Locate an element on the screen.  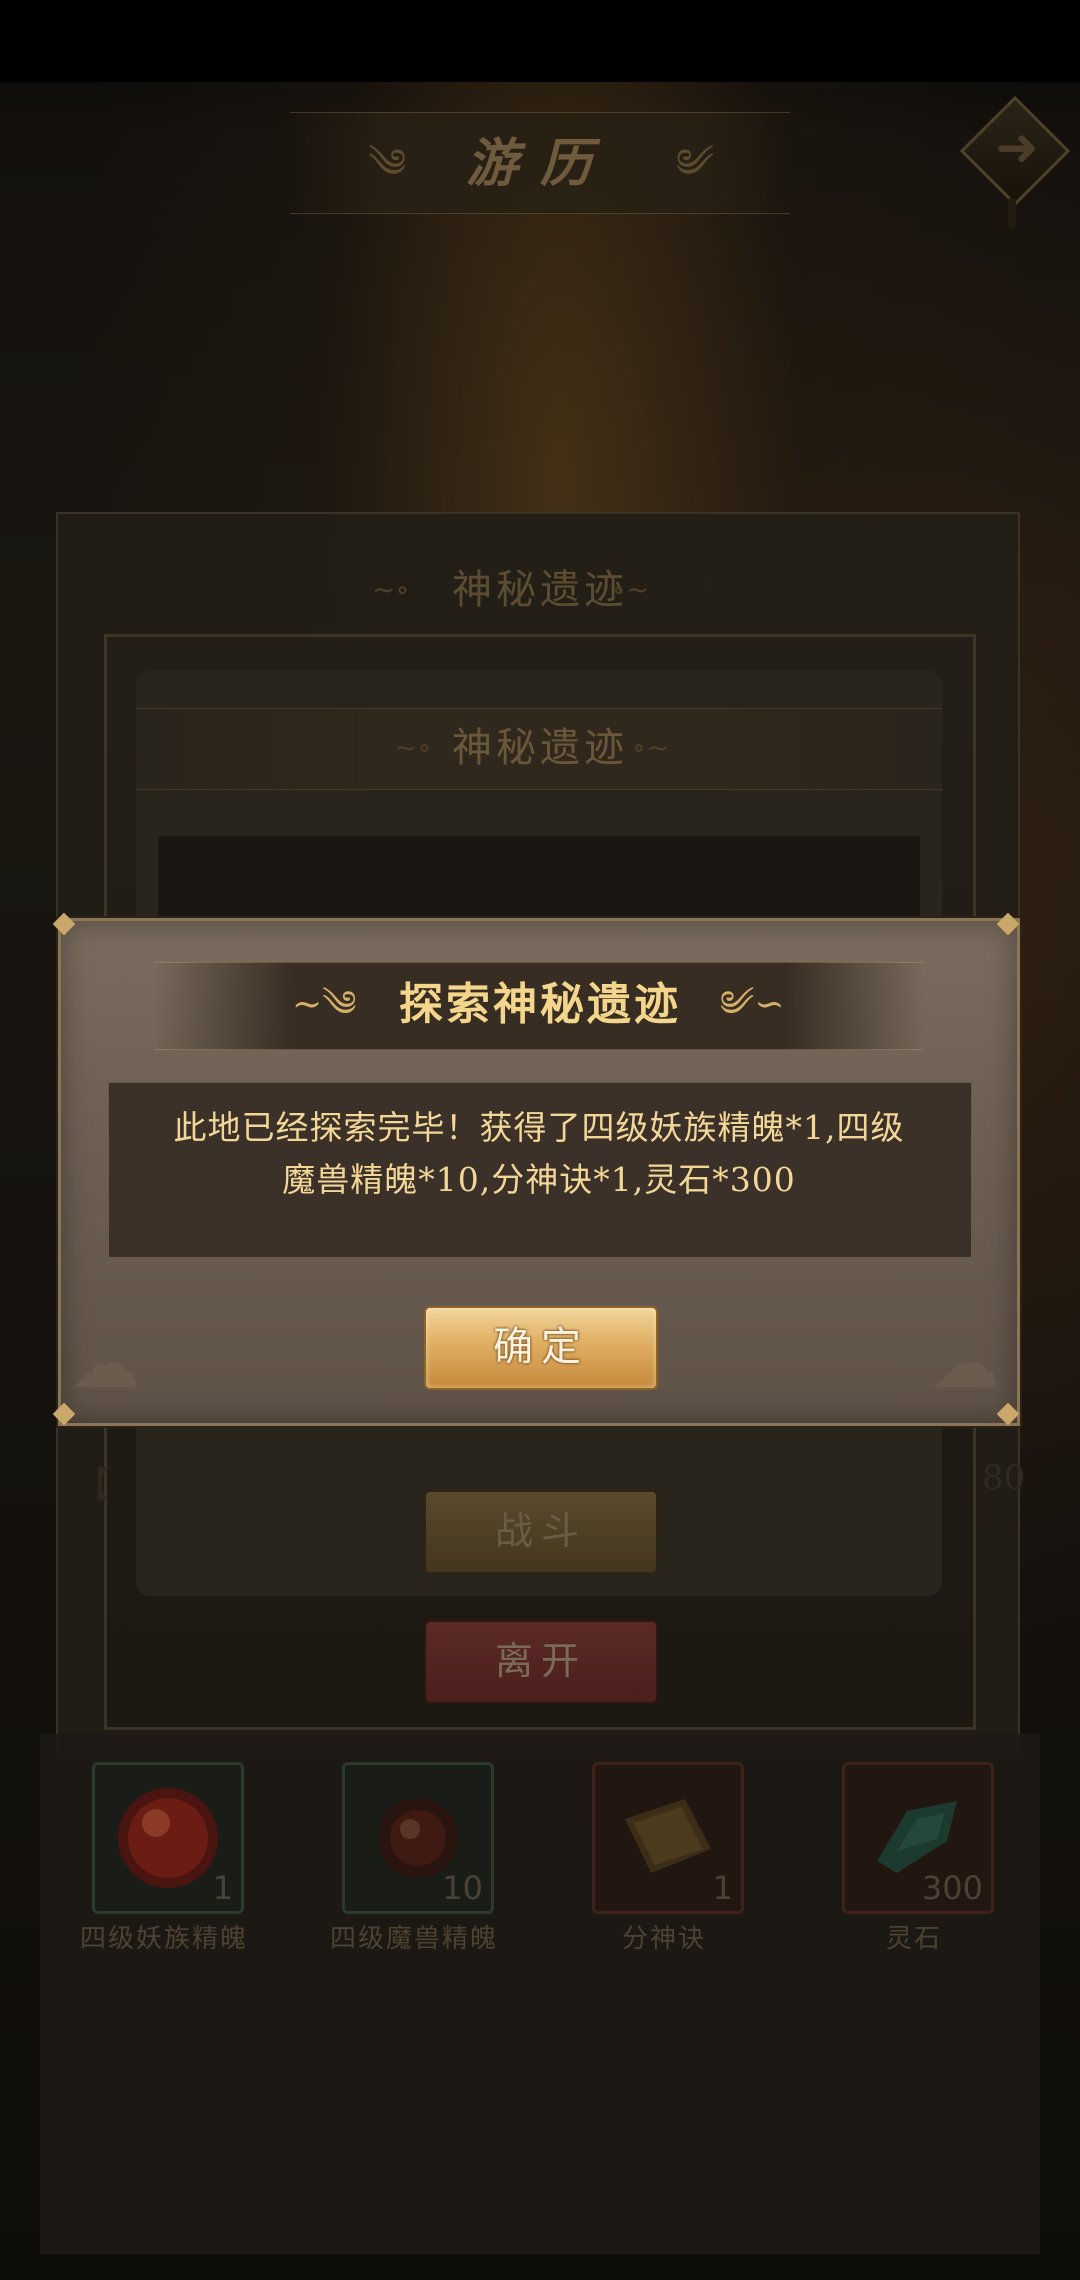
reward-name: 四级妖族精魄 is located at coordinates (163, 1939).